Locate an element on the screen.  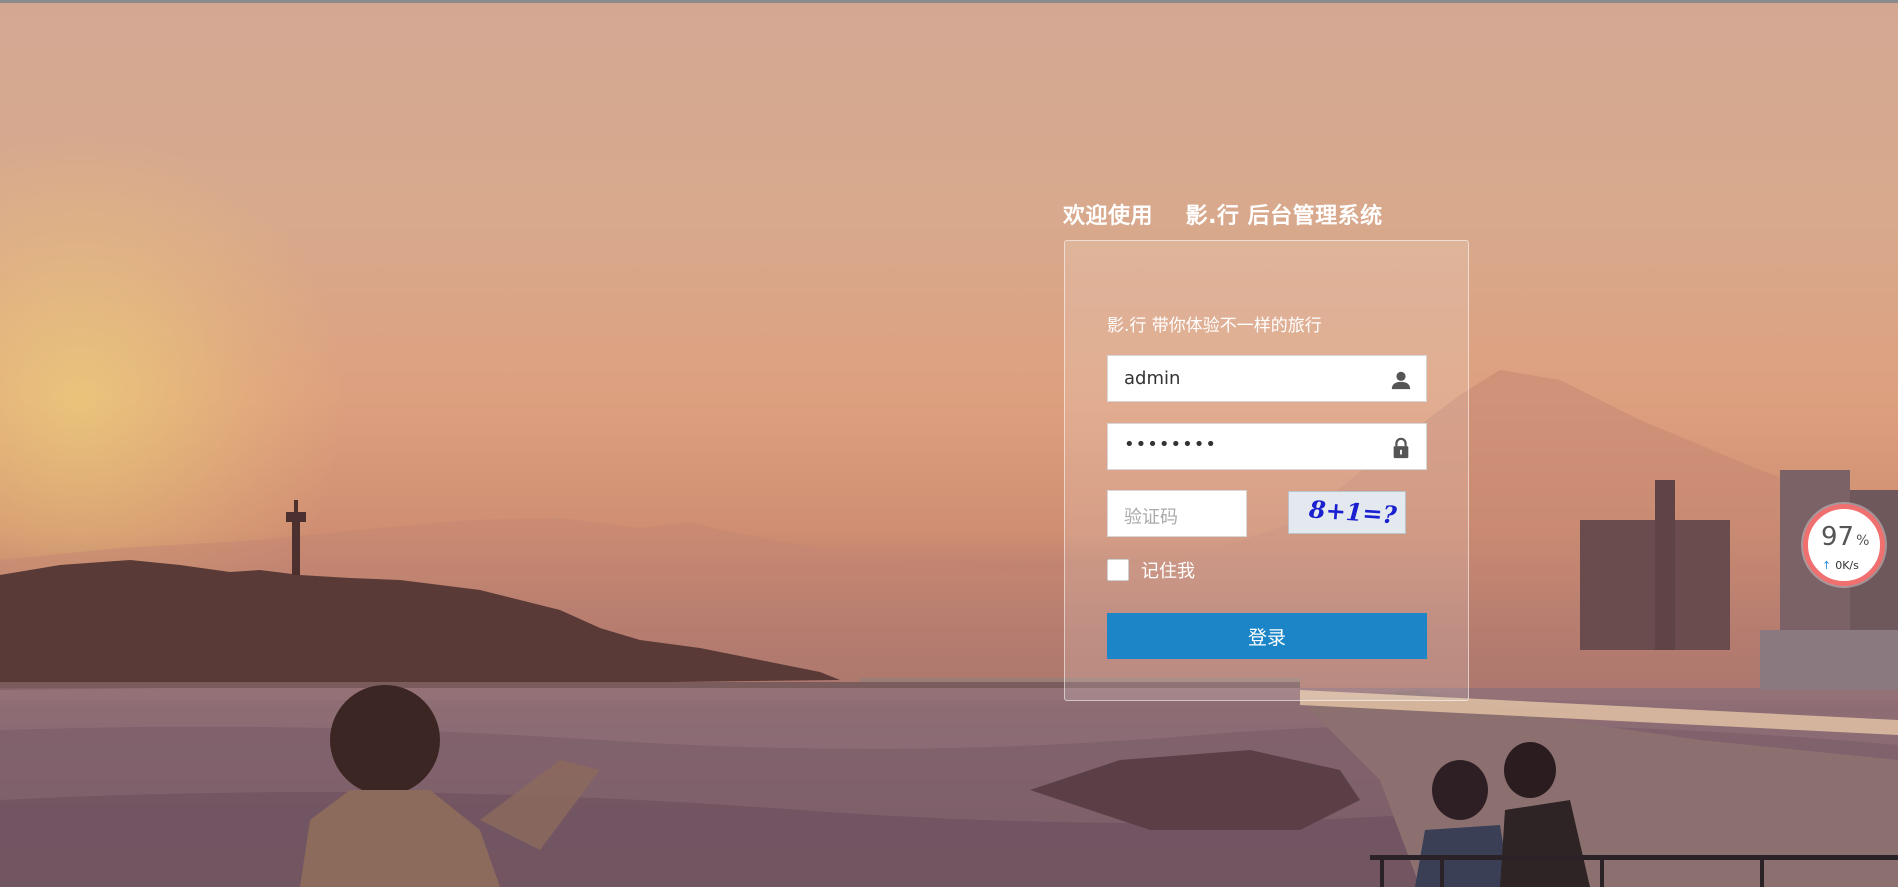
page-title: 欢迎使用 影.行 后台管理系统 is located at coordinates (1223, 216).